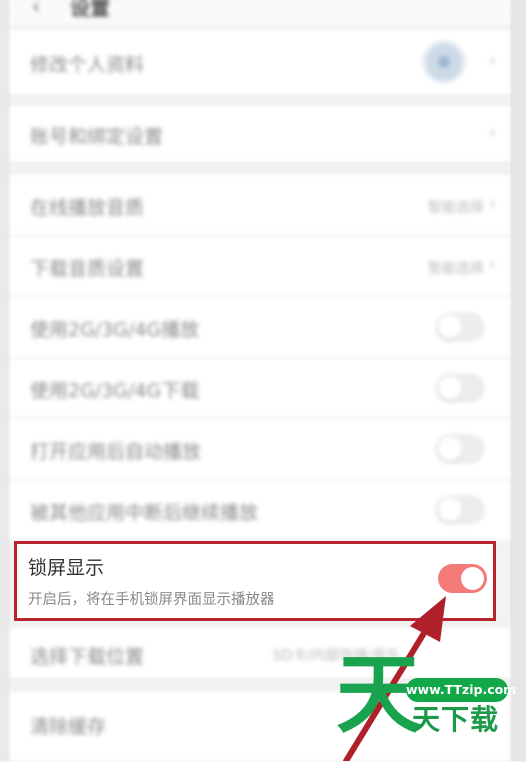 The height and width of the screenshot is (762, 526). I want to click on chevron-left-icon: ‹, so click(36, 9).